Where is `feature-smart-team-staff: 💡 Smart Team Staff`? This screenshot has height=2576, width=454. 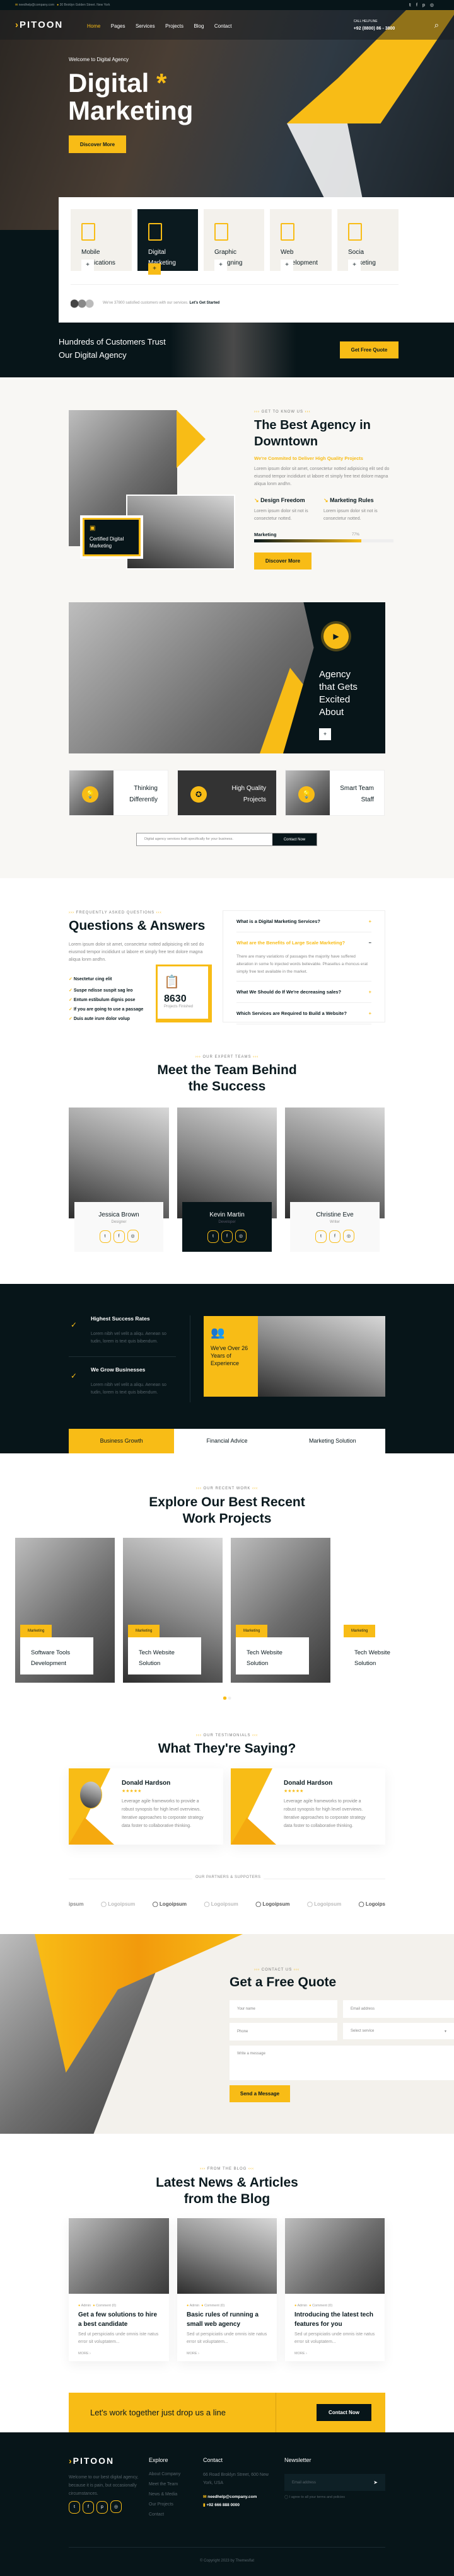 feature-smart-team-staff: 💡 Smart Team Staff is located at coordinates (335, 793).